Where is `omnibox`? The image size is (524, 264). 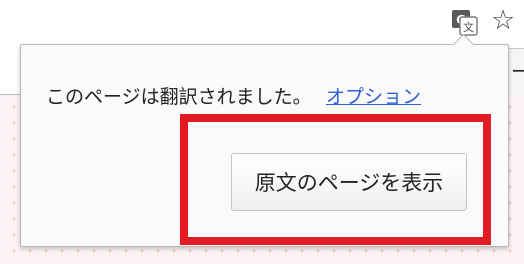 omnibox is located at coordinates (11, 71).